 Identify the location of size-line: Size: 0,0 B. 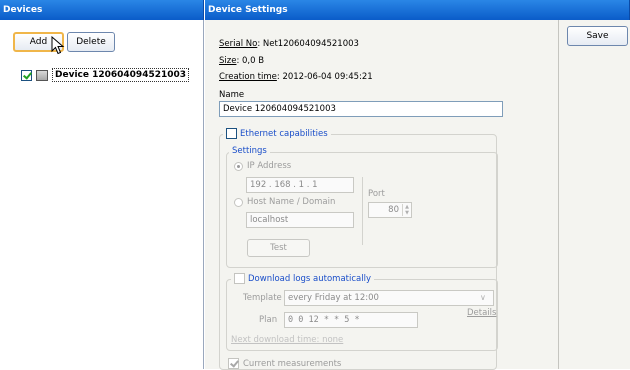
(241, 61).